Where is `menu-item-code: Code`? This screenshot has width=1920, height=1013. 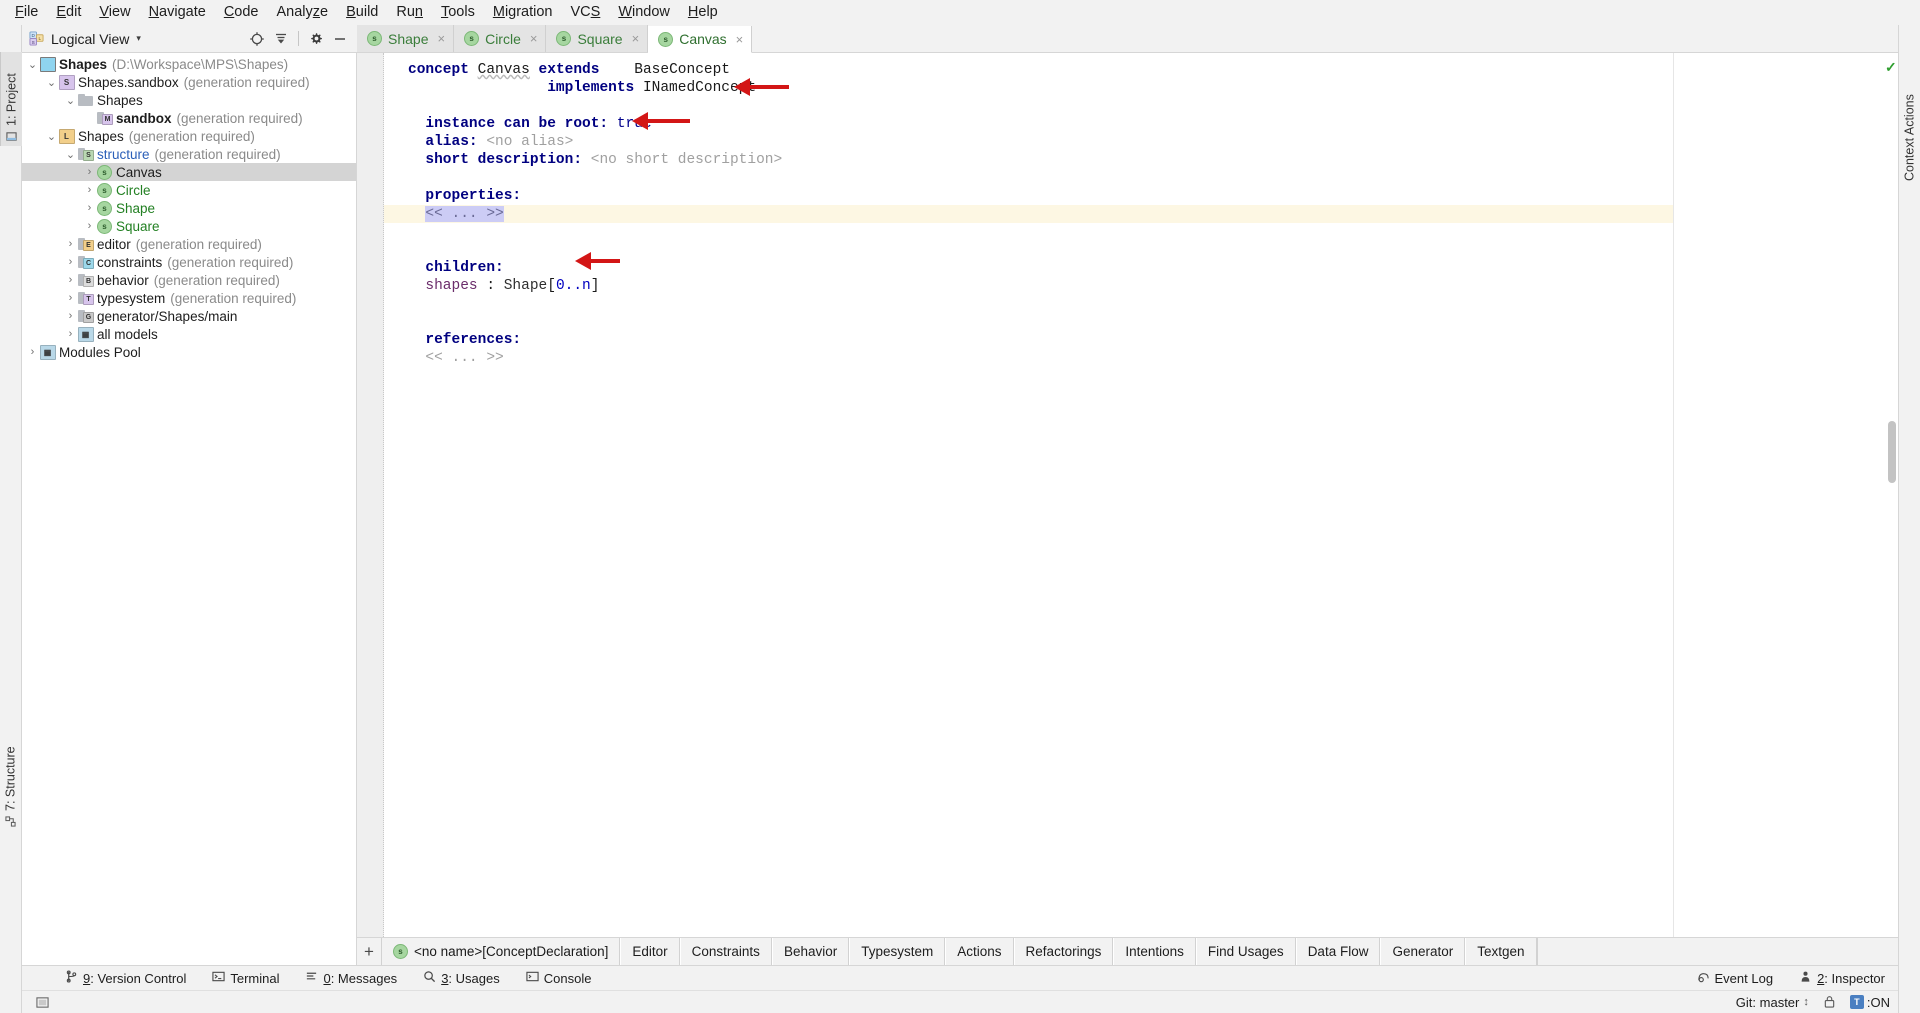 menu-item-code: Code is located at coordinates (241, 12).